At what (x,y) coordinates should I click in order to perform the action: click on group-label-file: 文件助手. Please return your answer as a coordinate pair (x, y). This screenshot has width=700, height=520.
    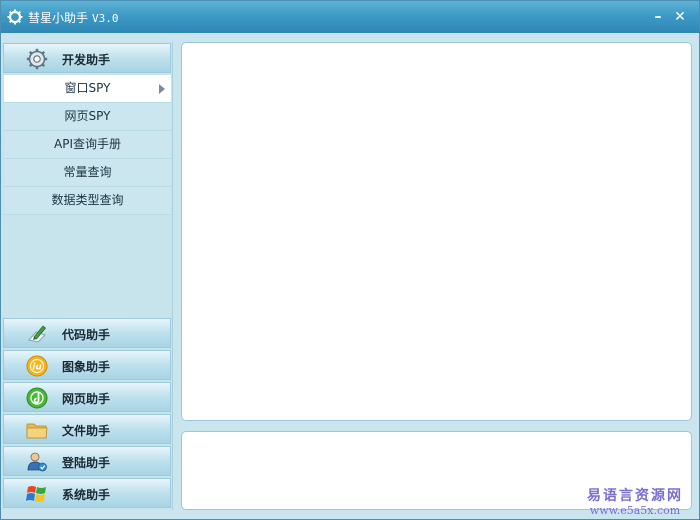
    Looking at the image, I should click on (86, 431).